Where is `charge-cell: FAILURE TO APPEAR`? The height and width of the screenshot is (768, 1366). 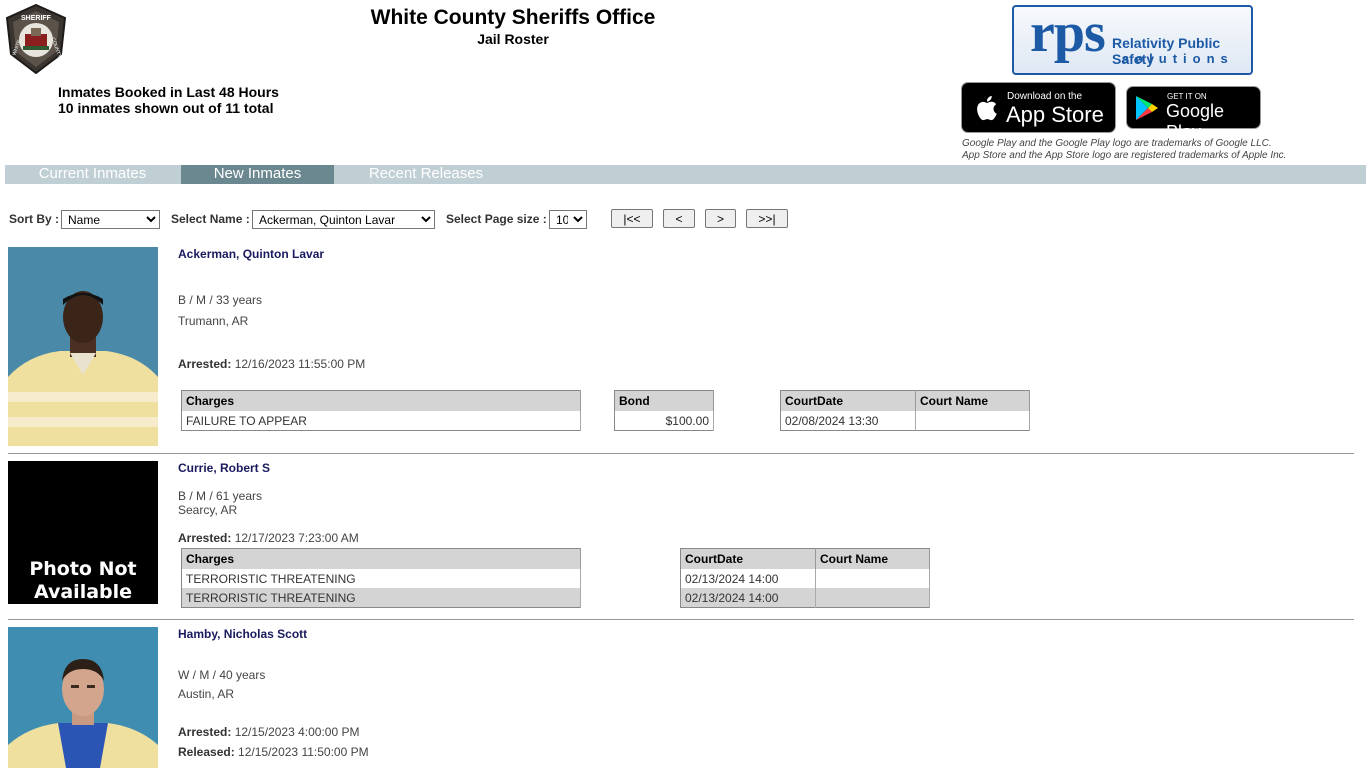 charge-cell: FAILURE TO APPEAR is located at coordinates (381, 421).